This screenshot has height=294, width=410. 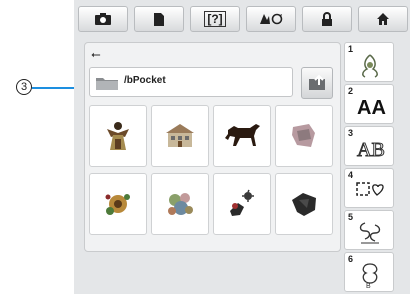 I want to click on category-3-button: 3 AB, so click(x=369, y=146).